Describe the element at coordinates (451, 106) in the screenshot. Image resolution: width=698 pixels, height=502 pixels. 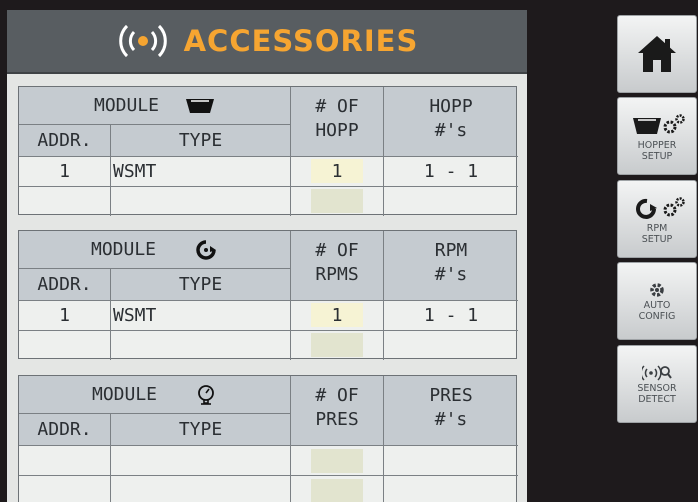
I see `range-header-line1: HOPP` at that location.